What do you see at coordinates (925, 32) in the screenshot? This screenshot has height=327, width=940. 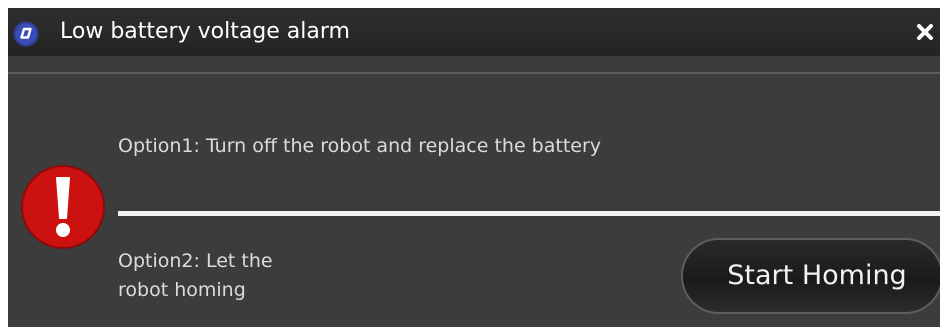 I see `close-icon` at bounding box center [925, 32].